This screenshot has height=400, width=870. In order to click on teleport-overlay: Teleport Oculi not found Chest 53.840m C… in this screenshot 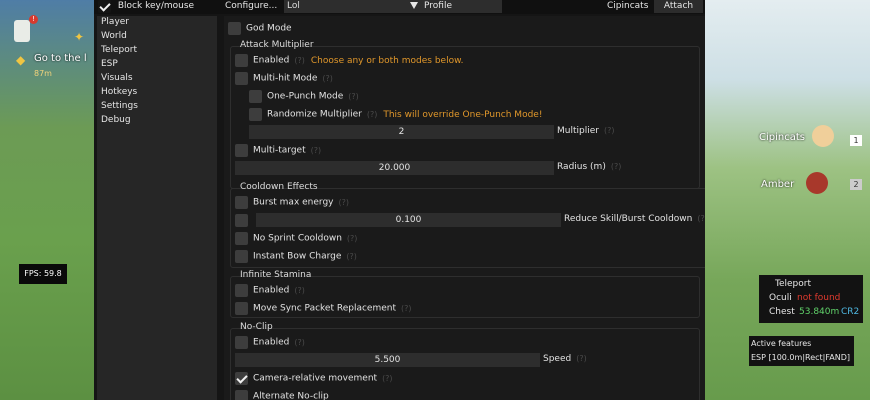, I will do `click(811, 299)`.